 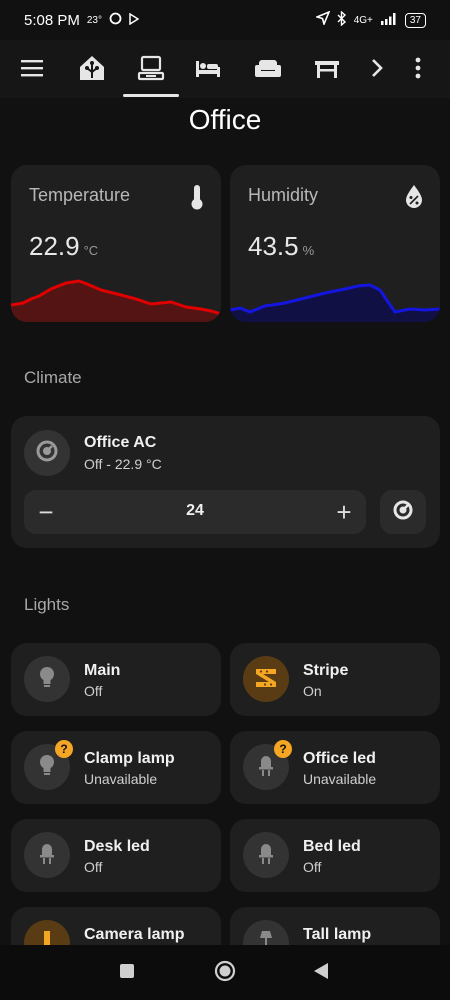 I want to click on circle-home-icon, so click(x=225, y=973).